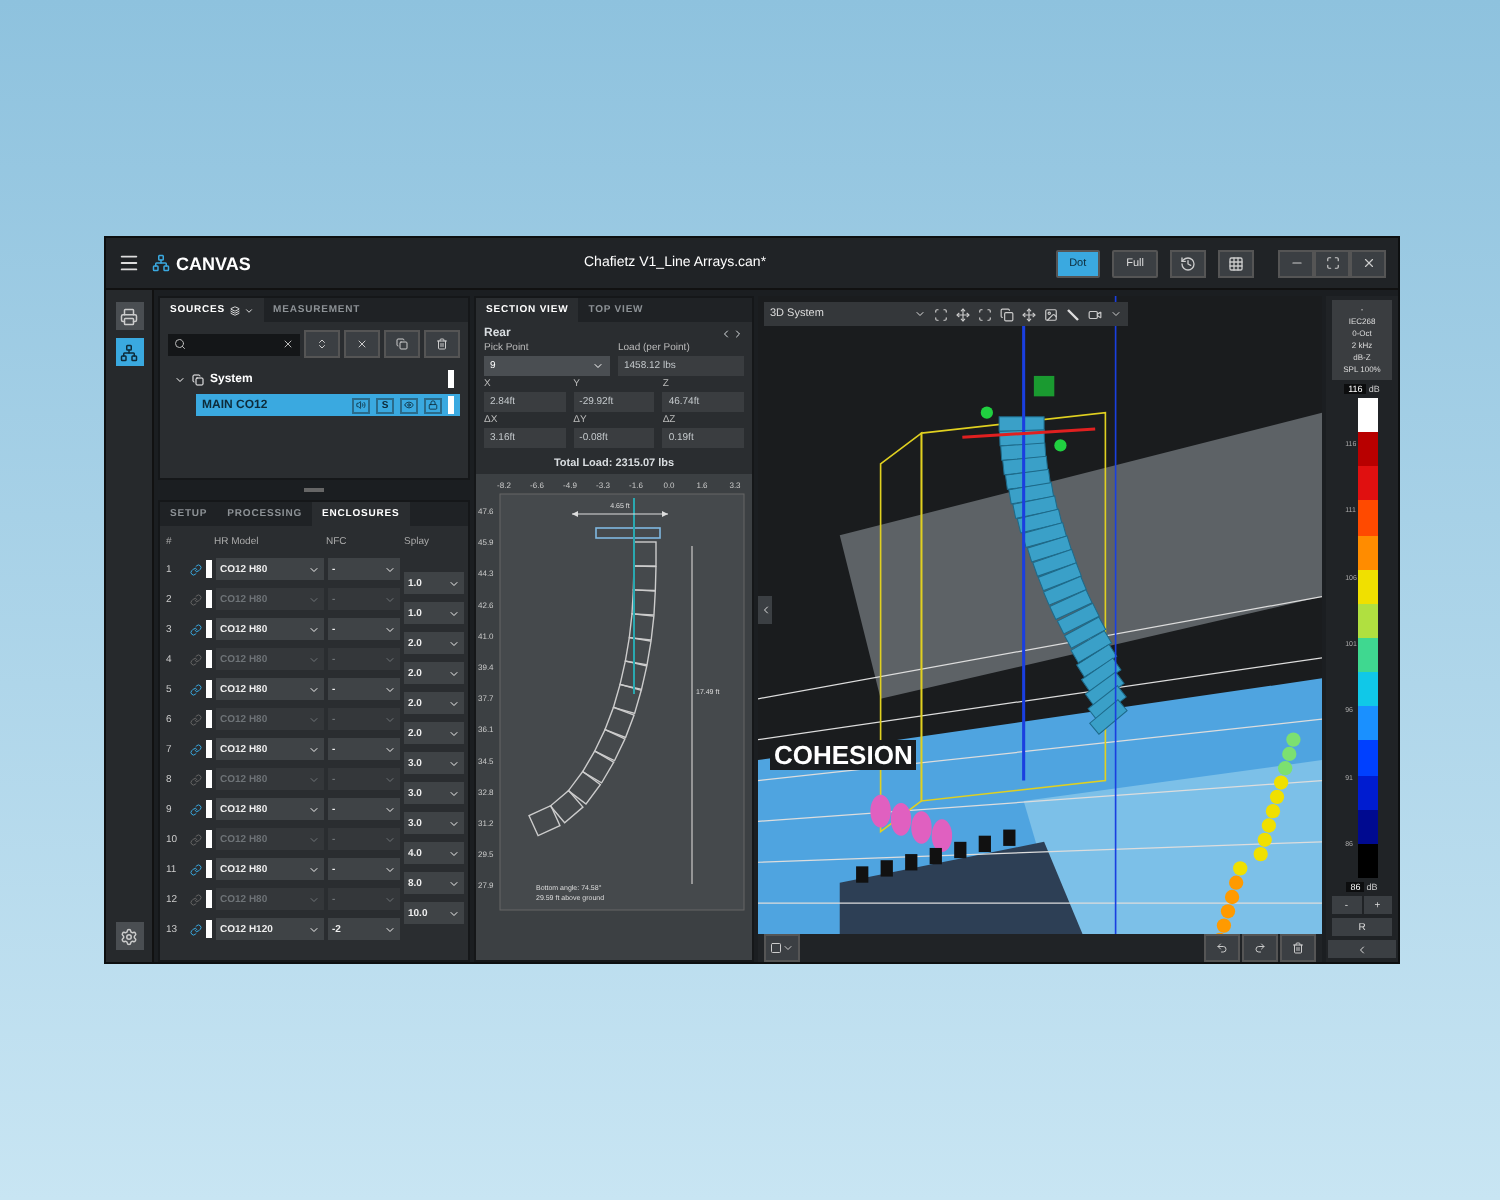 This screenshot has height=1200, width=1500. What do you see at coordinates (234, 344) in the screenshot?
I see `search-field` at bounding box center [234, 344].